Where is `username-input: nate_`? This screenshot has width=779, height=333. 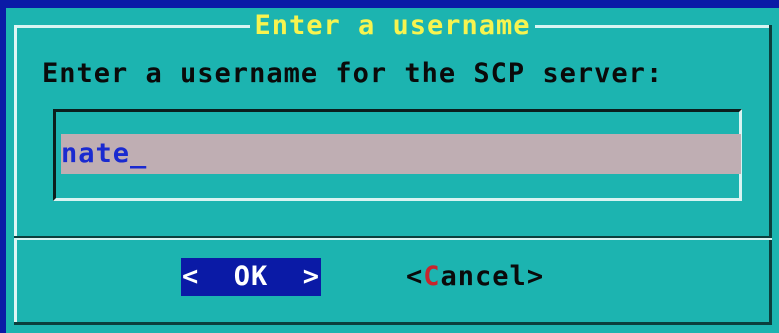
username-input: nate_ is located at coordinates (401, 154).